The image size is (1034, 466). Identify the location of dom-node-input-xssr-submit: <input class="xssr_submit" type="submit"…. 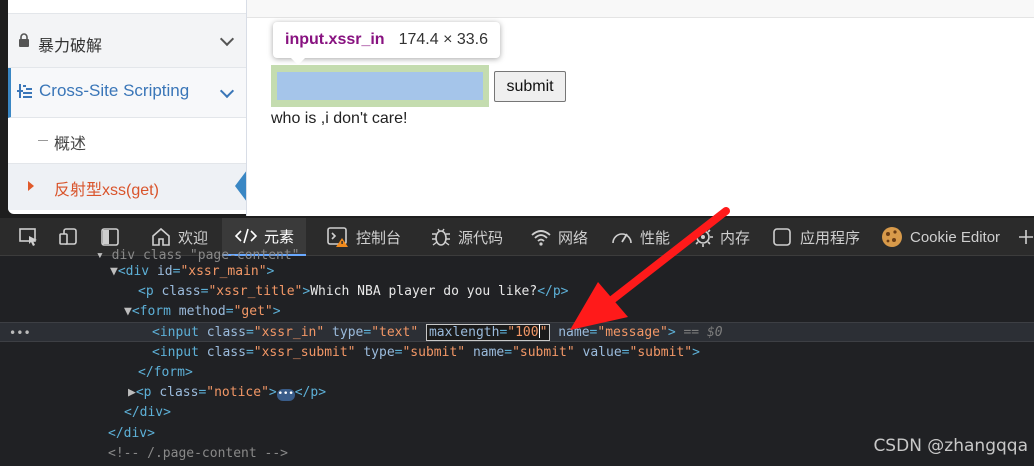
(517, 353).